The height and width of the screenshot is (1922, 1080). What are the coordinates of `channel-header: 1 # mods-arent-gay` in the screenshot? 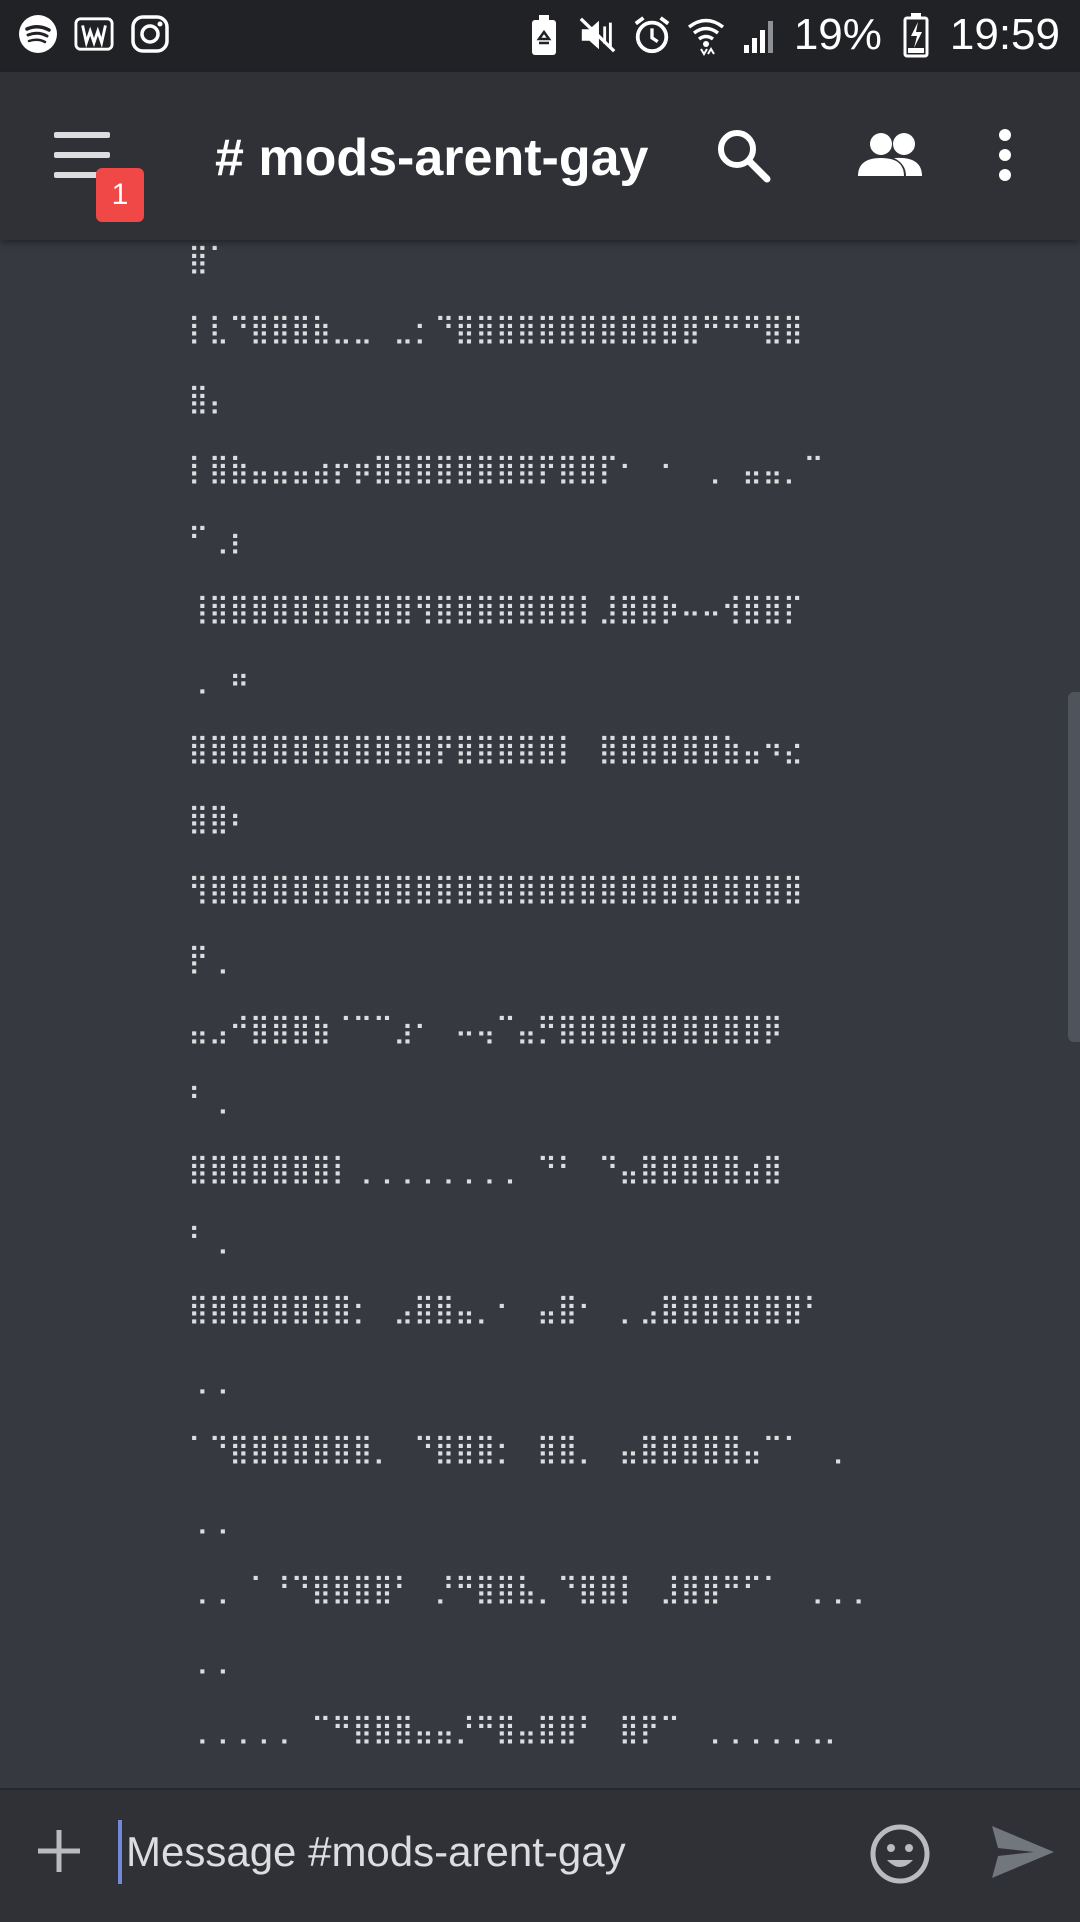 It's located at (540, 156).